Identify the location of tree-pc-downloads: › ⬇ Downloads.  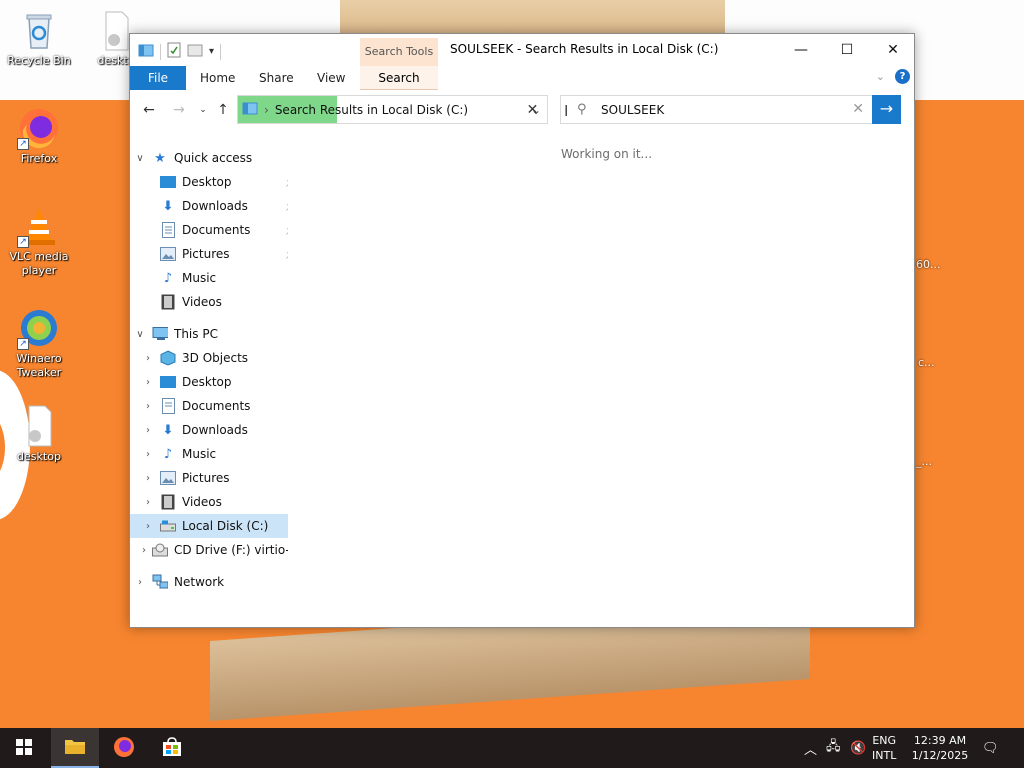
(215, 430).